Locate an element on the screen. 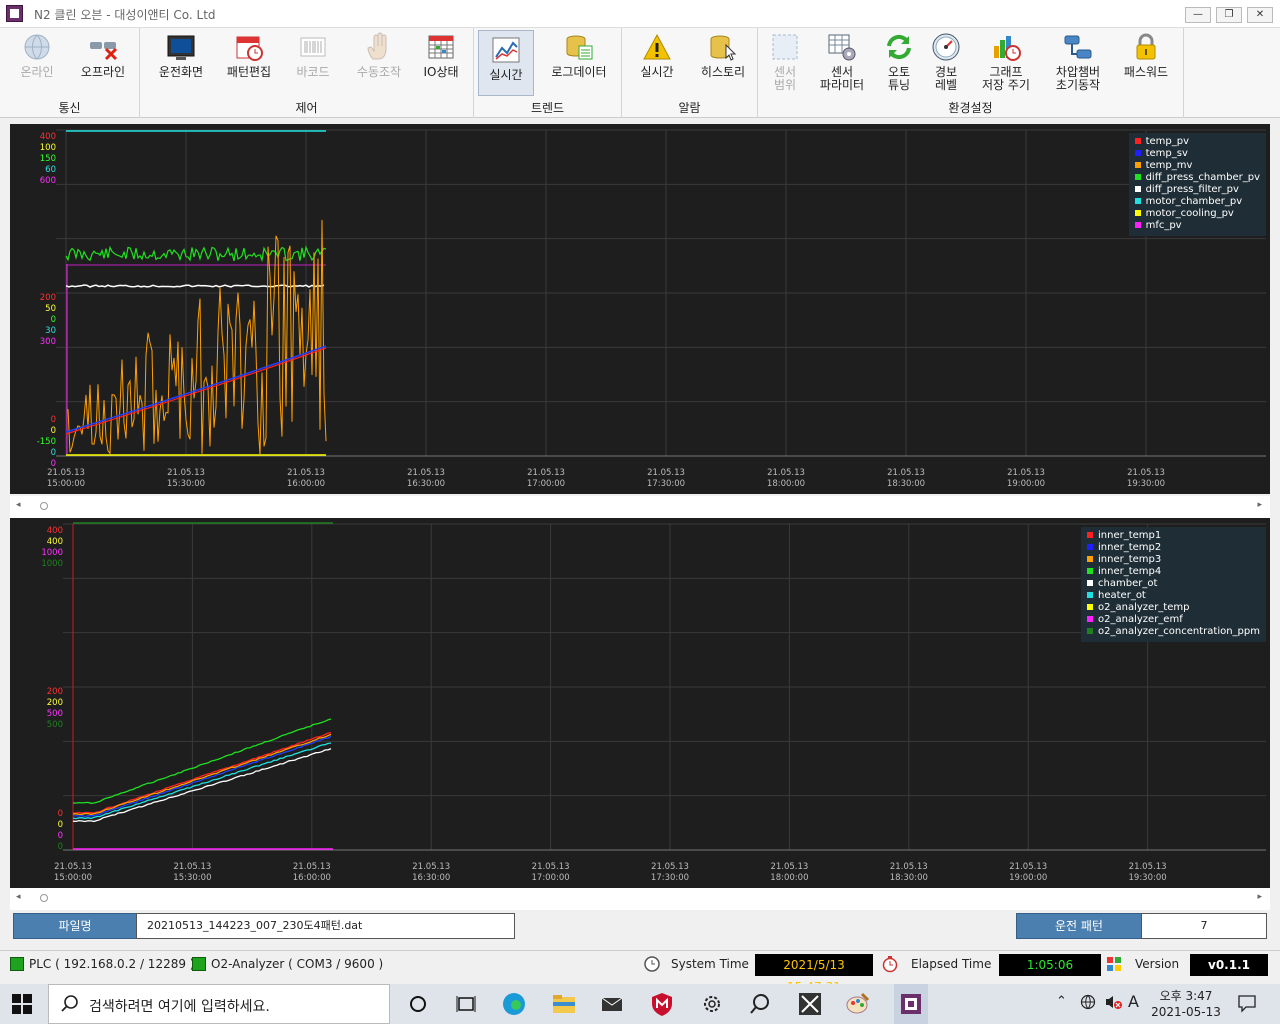 This screenshot has height=1024, width=1280. calendar-icon is located at coordinates (249, 47).